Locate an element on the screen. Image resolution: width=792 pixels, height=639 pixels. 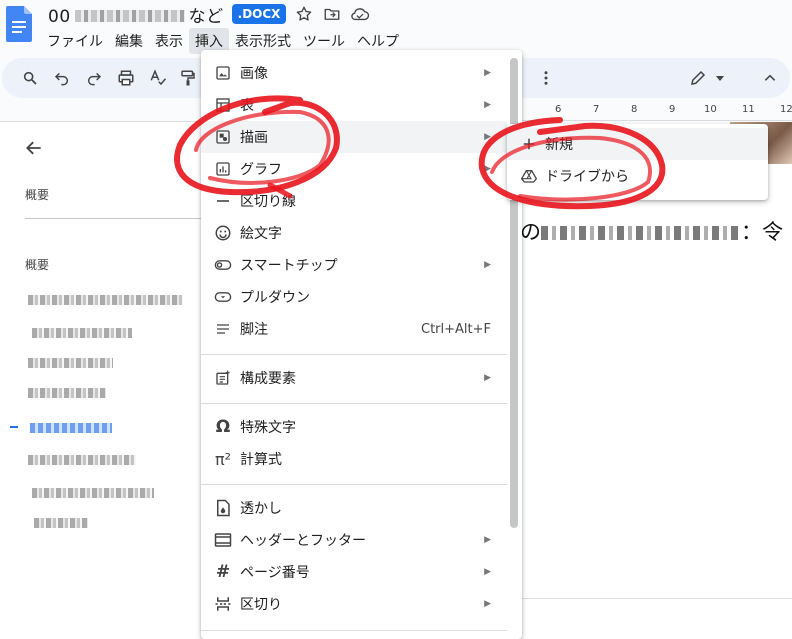
header-footer-icon is located at coordinates (223, 540).